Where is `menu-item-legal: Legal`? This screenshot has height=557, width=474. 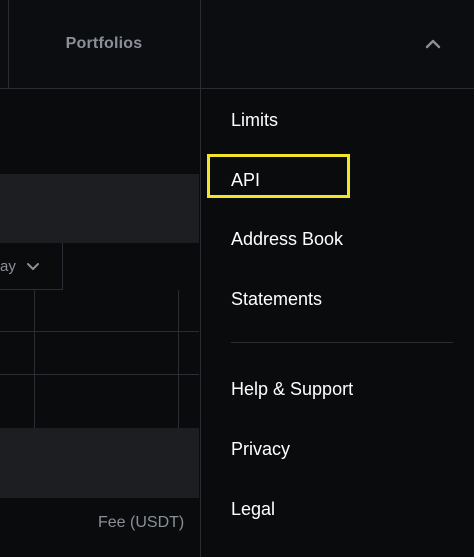
menu-item-legal: Legal is located at coordinates (253, 509).